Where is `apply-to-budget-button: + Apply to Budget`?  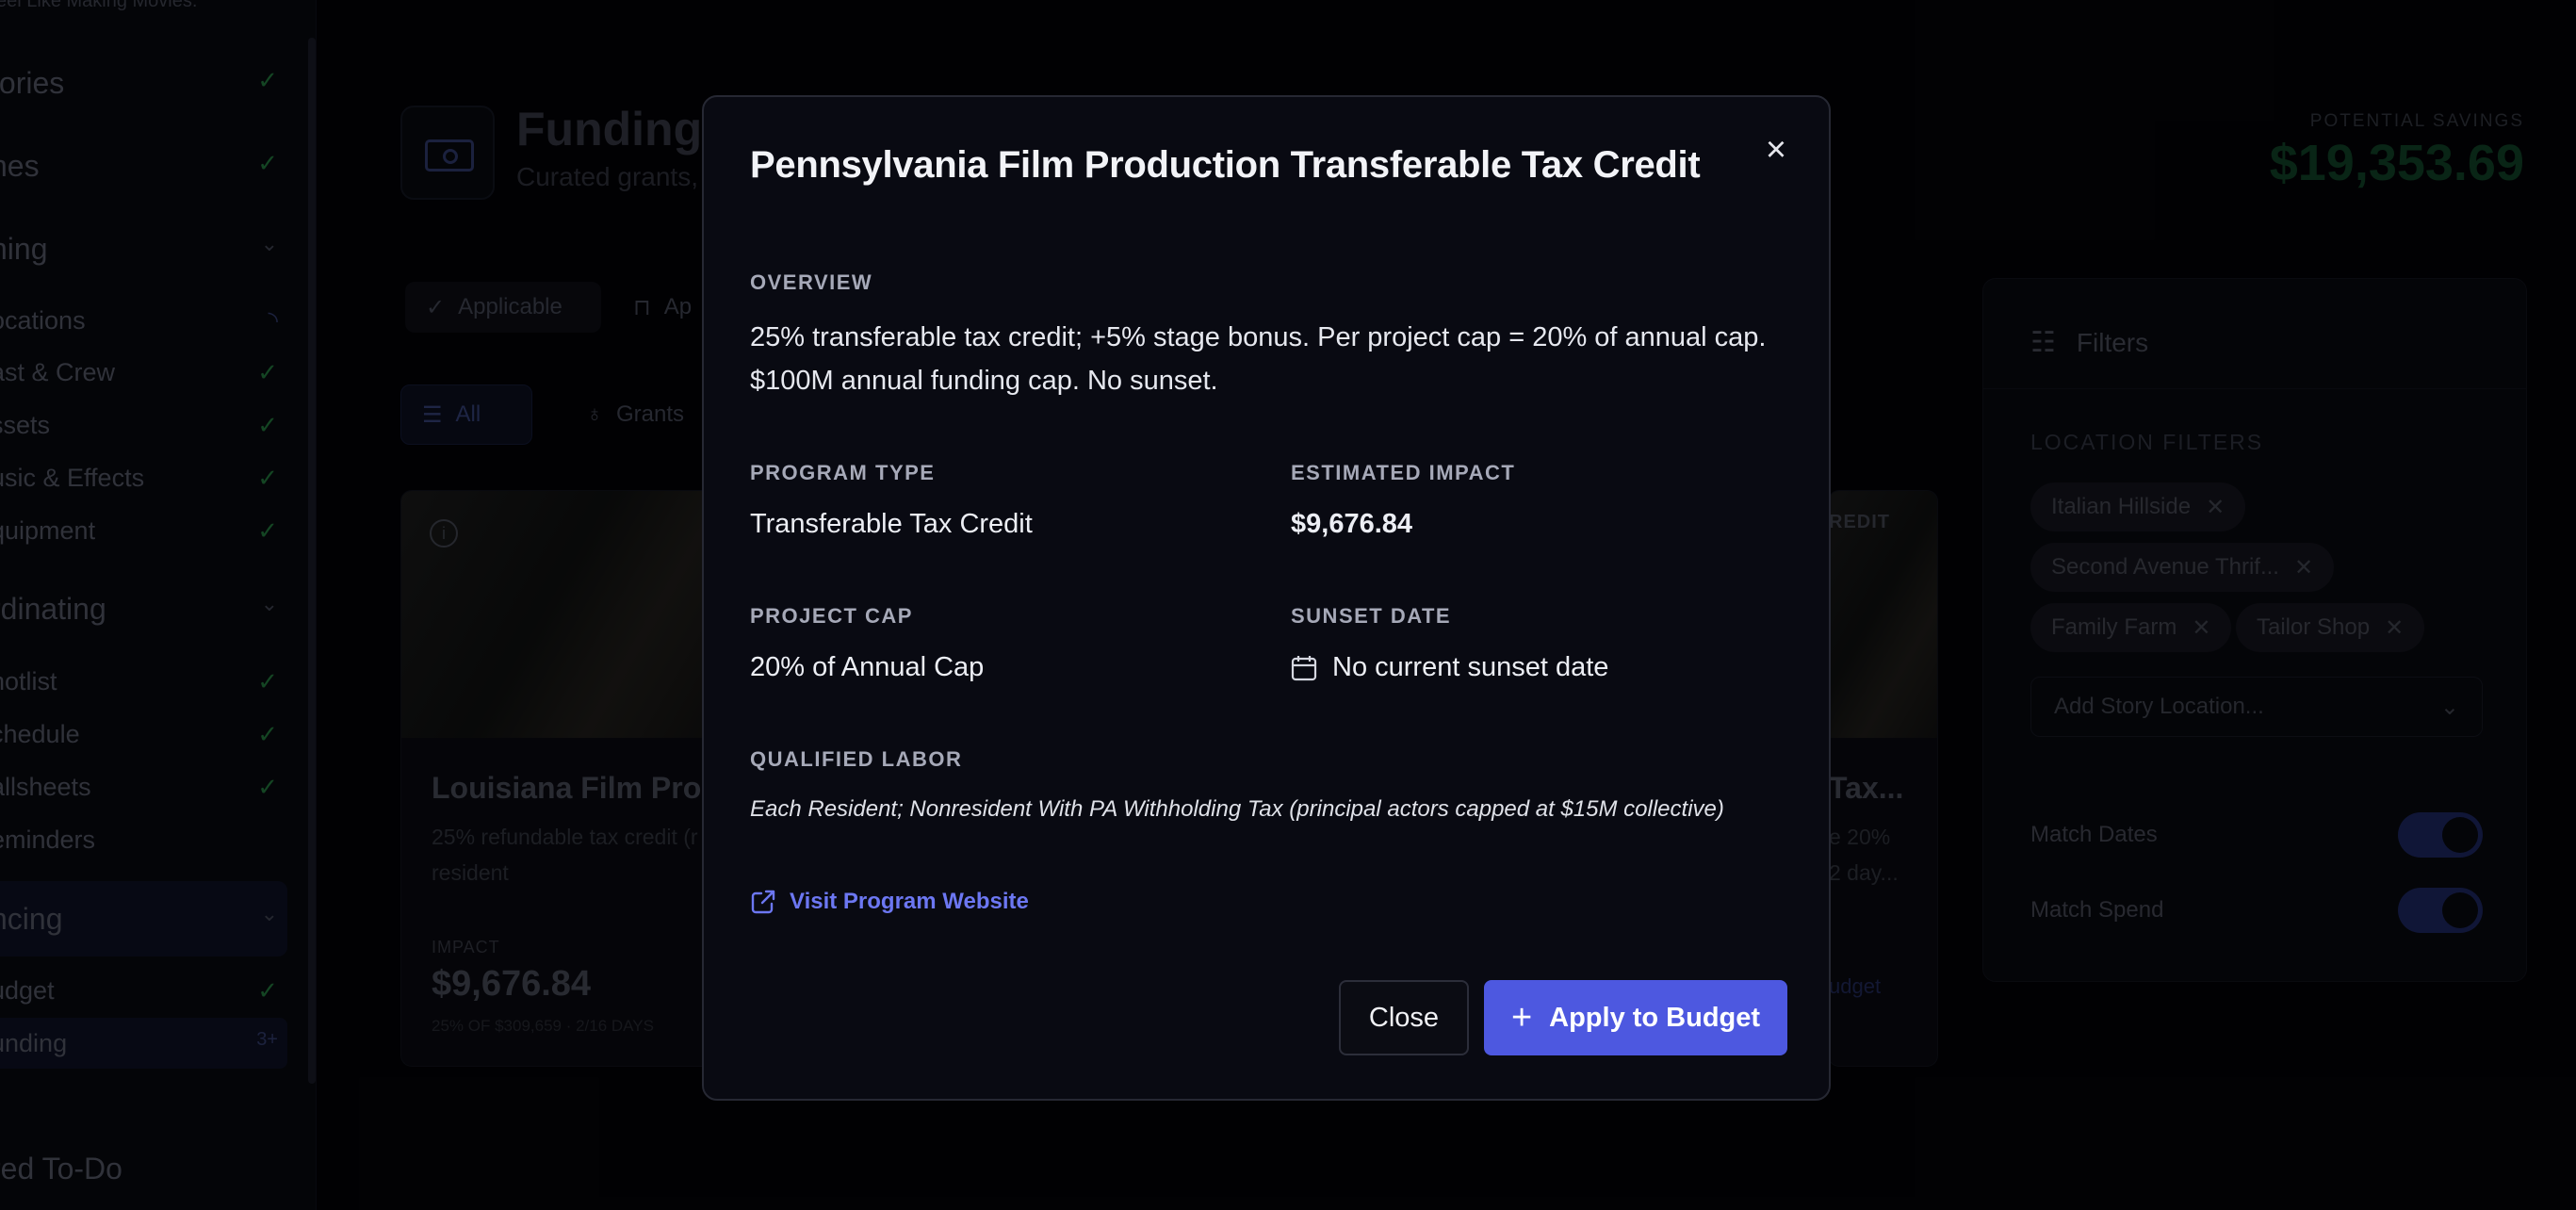
apply-to-budget-button: + Apply to Budget is located at coordinates (1635, 1018).